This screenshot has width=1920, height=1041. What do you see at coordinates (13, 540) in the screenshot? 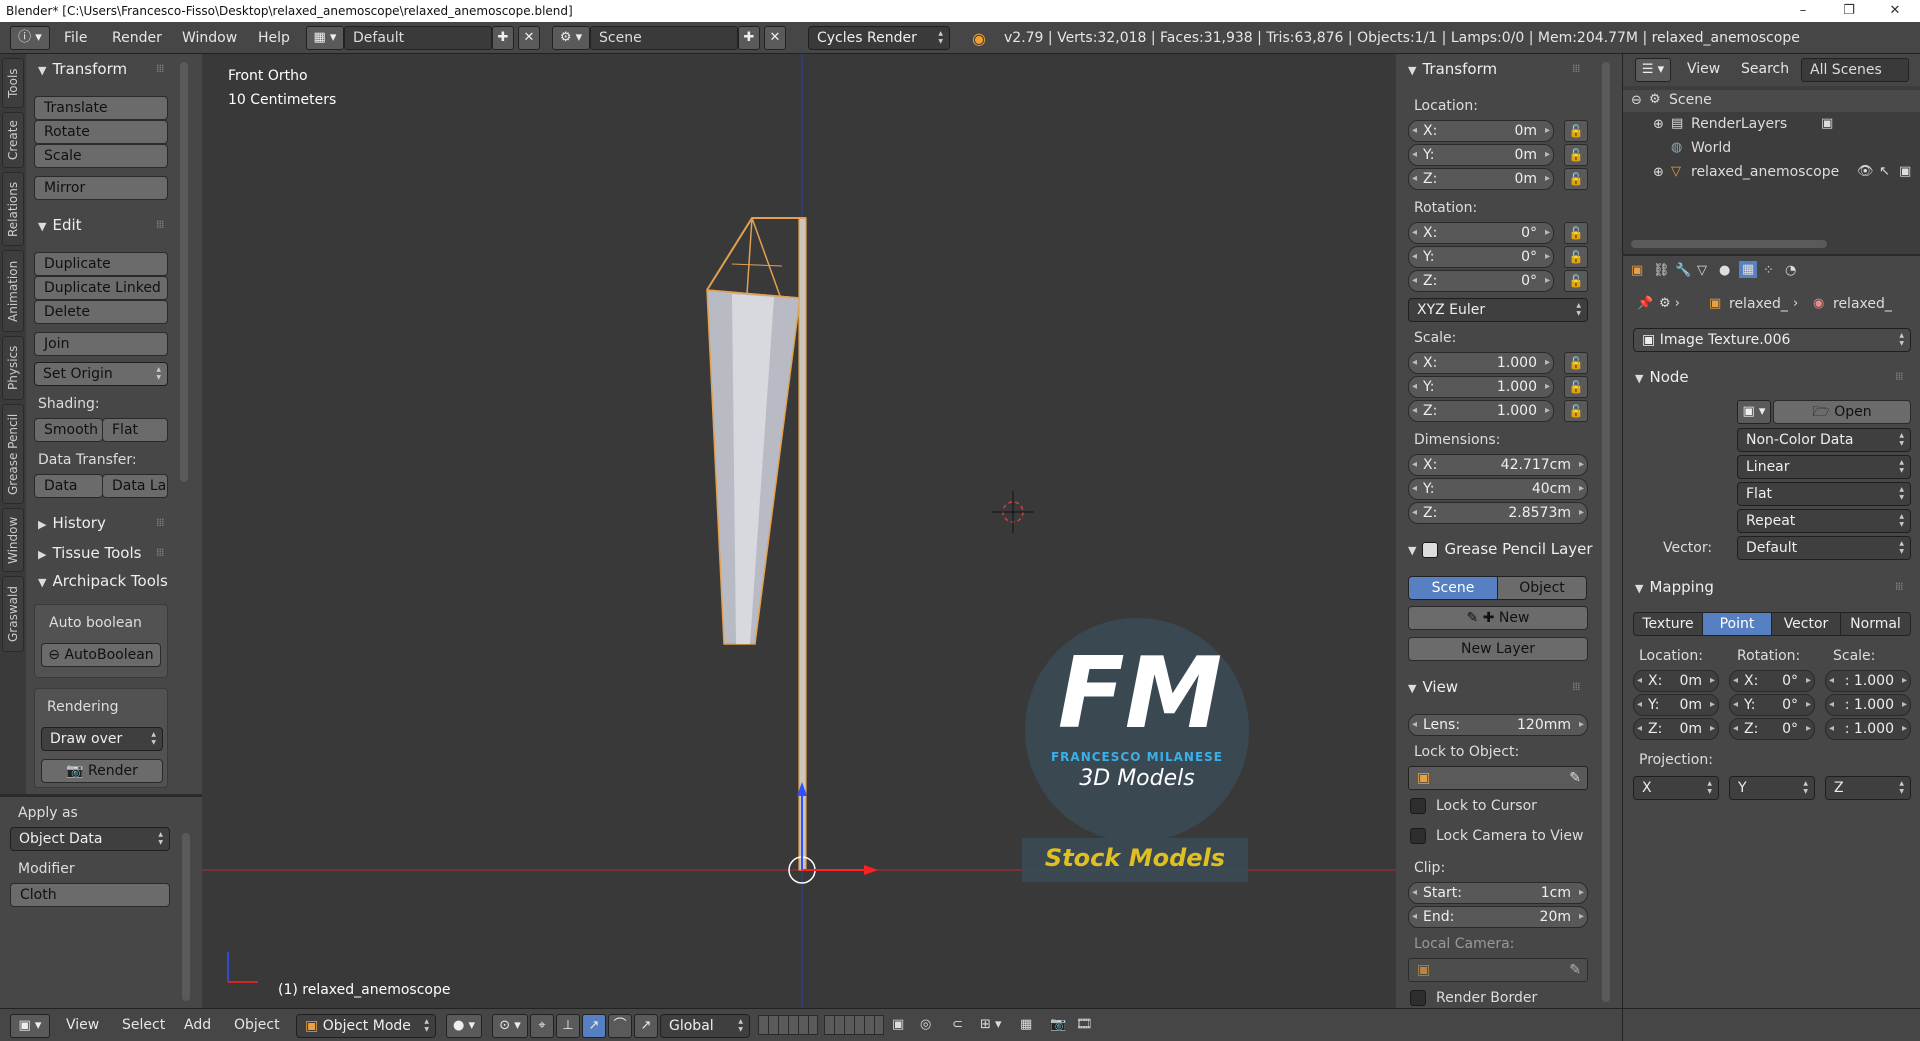
I see `tab-window: Window` at bounding box center [13, 540].